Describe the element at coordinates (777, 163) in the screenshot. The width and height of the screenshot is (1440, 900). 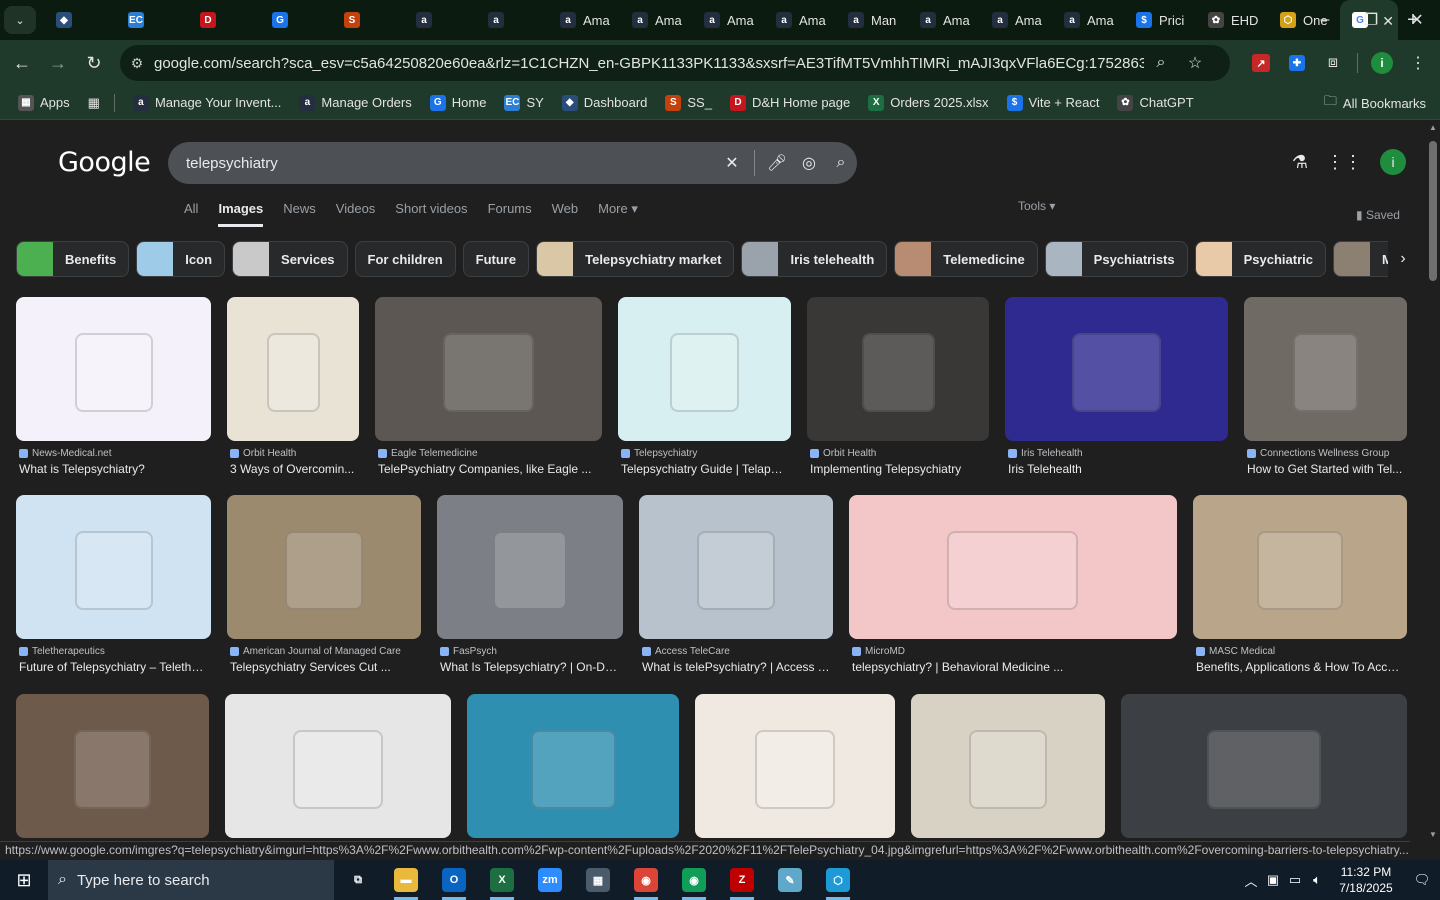
I see `microphone-icon: 🎤︎` at that location.